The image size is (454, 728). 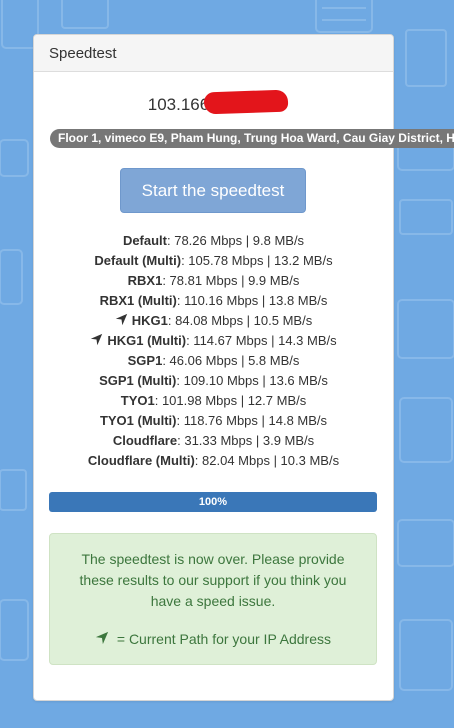 I want to click on result-server-name: RBX1, so click(x=145, y=280).